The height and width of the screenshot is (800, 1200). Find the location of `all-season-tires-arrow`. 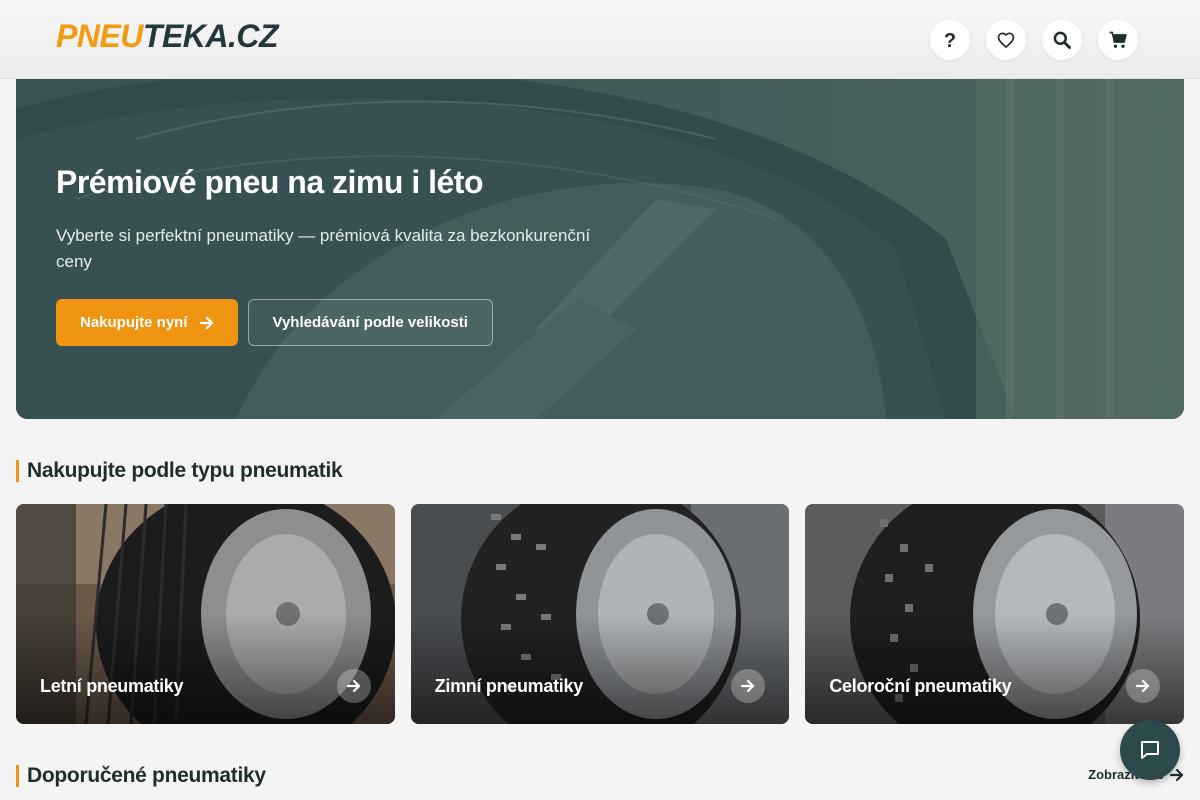

all-season-tires-arrow is located at coordinates (1143, 686).